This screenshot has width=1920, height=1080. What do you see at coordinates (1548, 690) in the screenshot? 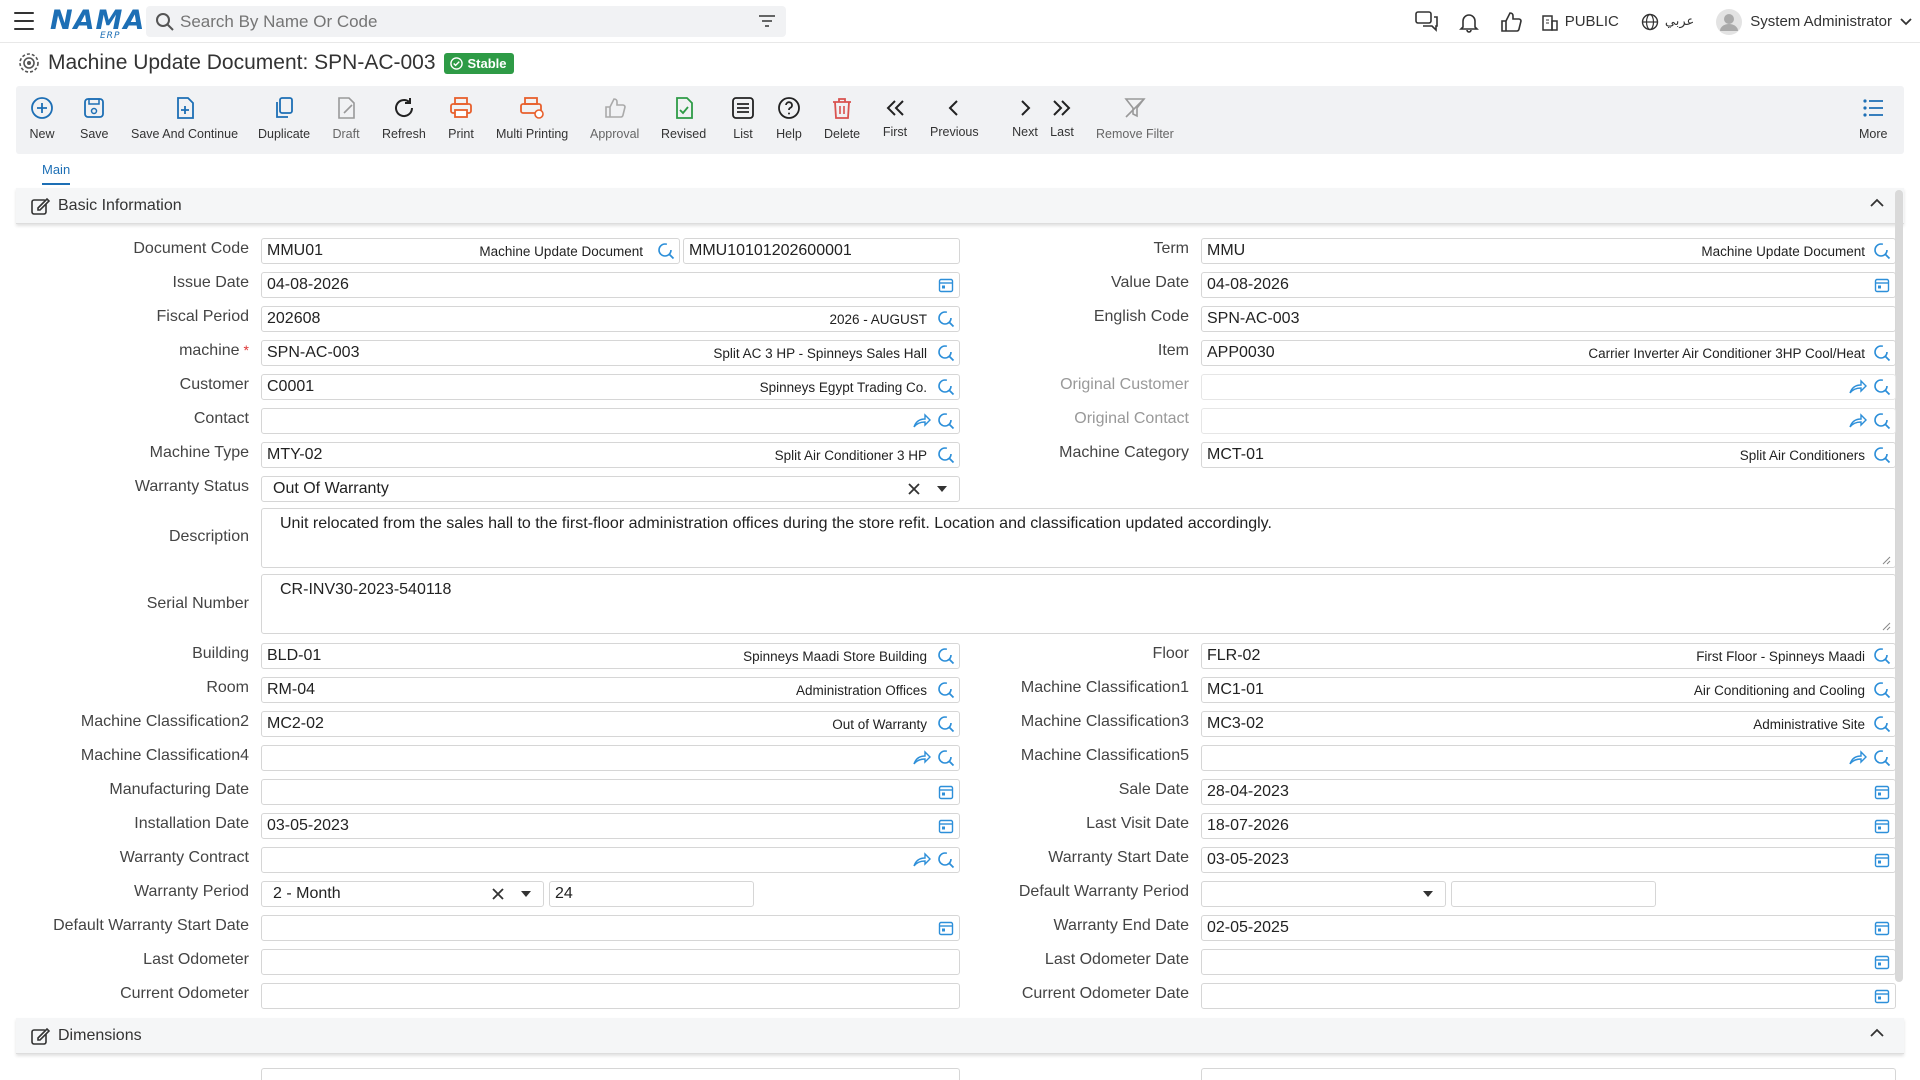
I see `machine-classification1-field: MC1-01 Air Conditioning and Cooling` at bounding box center [1548, 690].